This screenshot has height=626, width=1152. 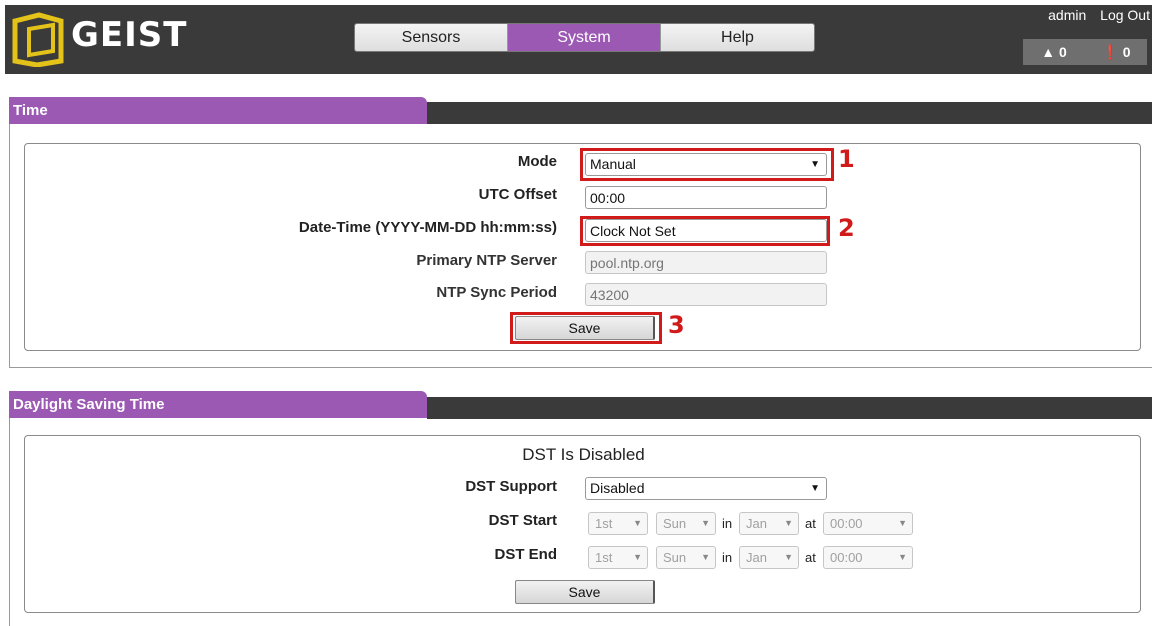 I want to click on callout-box-datetime, so click(x=705, y=231).